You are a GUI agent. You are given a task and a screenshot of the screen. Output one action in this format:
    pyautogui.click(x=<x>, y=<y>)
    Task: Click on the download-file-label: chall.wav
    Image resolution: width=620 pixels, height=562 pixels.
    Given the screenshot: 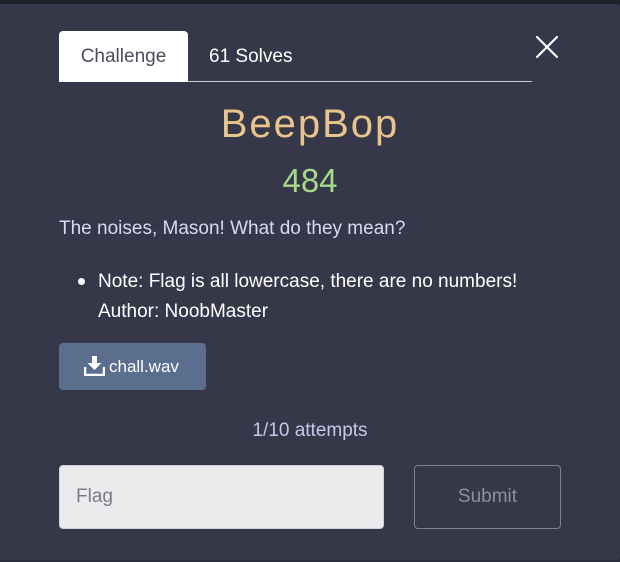 What is the action you would take?
    pyautogui.click(x=144, y=366)
    